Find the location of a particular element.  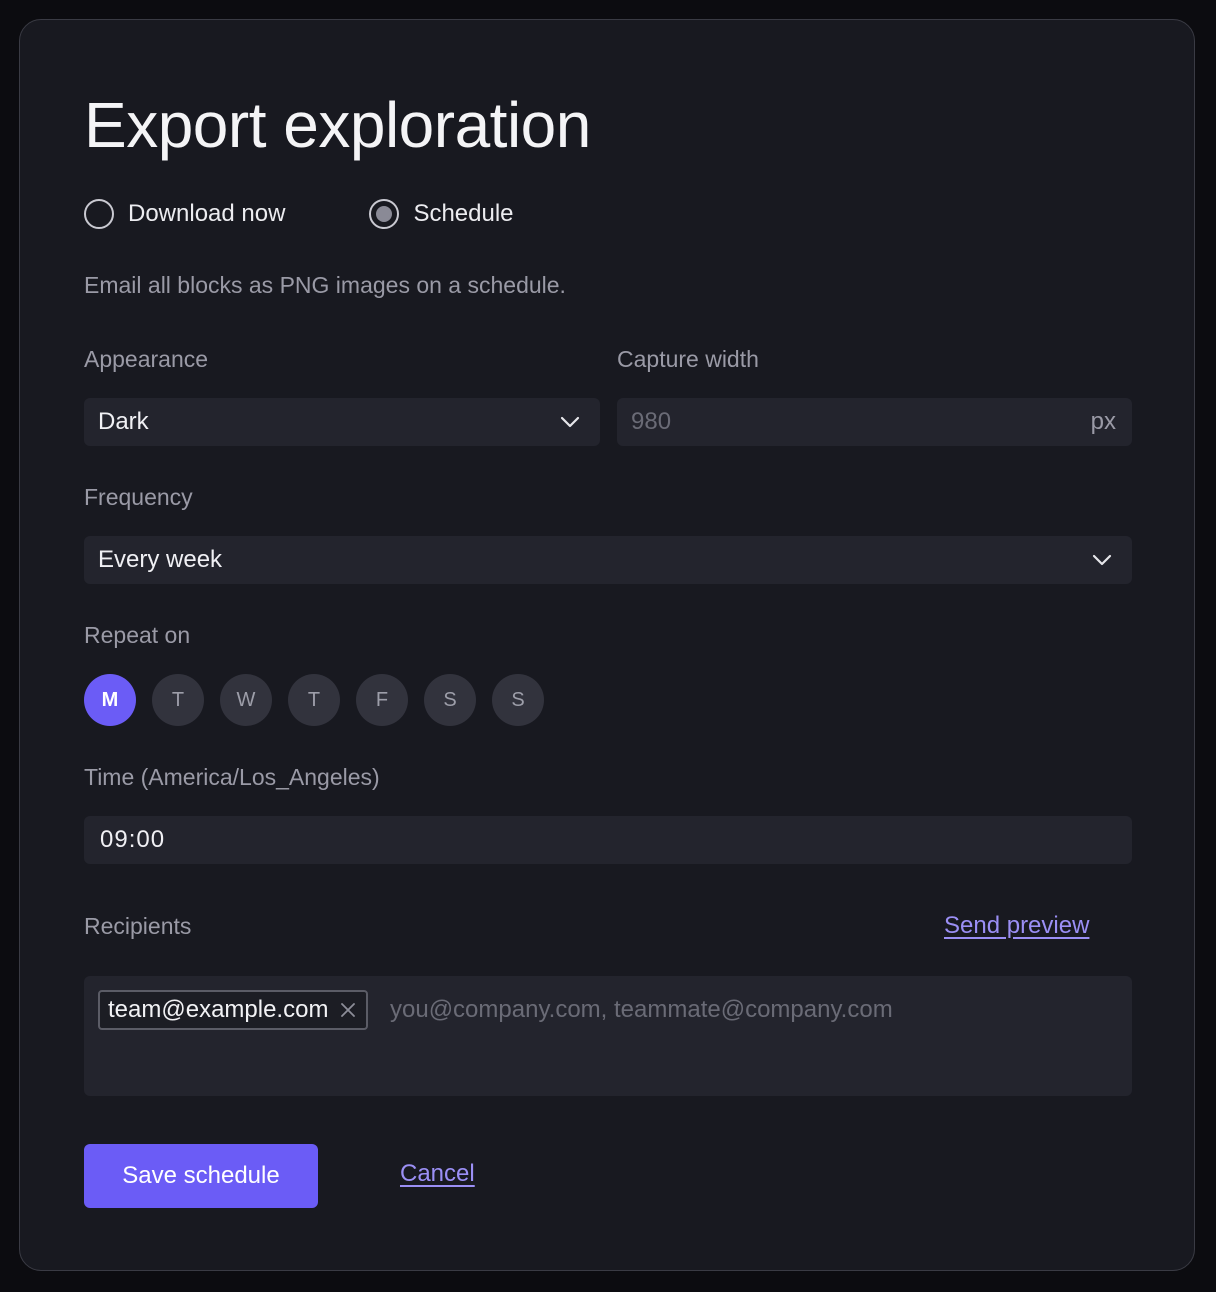

frequency-select: Every week is located at coordinates (608, 560).